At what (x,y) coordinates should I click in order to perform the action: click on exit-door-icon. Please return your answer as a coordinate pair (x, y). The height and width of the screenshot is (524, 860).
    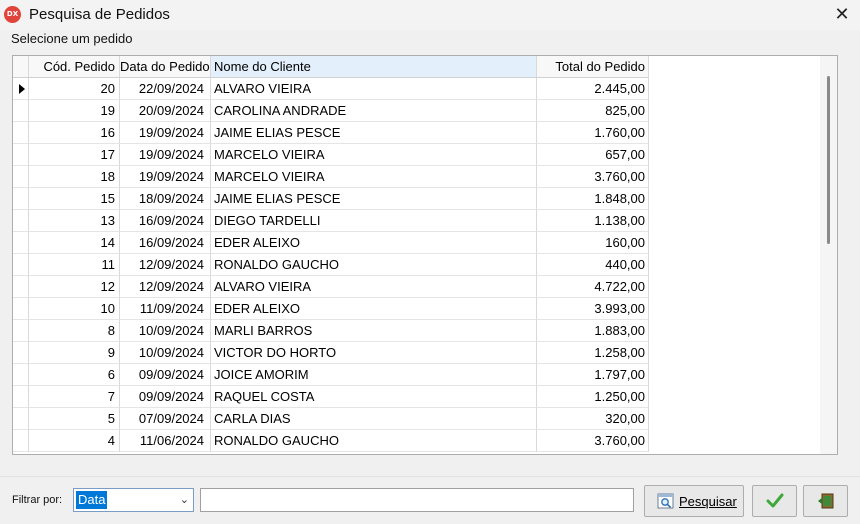
    Looking at the image, I should click on (826, 501).